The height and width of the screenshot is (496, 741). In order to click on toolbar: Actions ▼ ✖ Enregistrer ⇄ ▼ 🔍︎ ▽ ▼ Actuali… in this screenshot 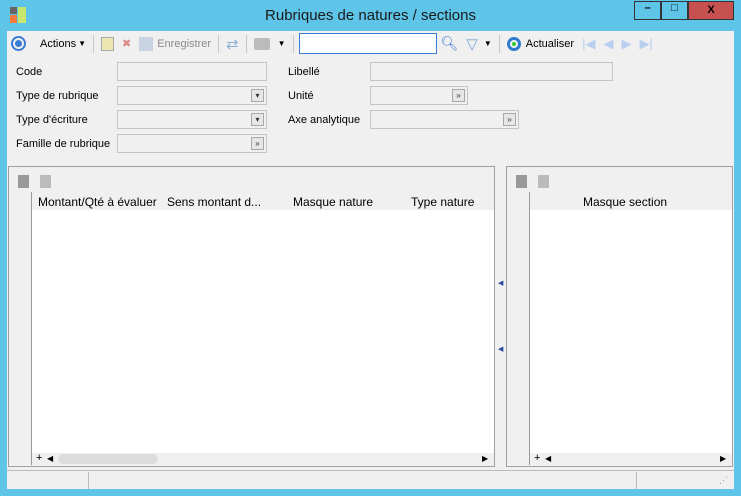, I will do `click(370, 43)`.